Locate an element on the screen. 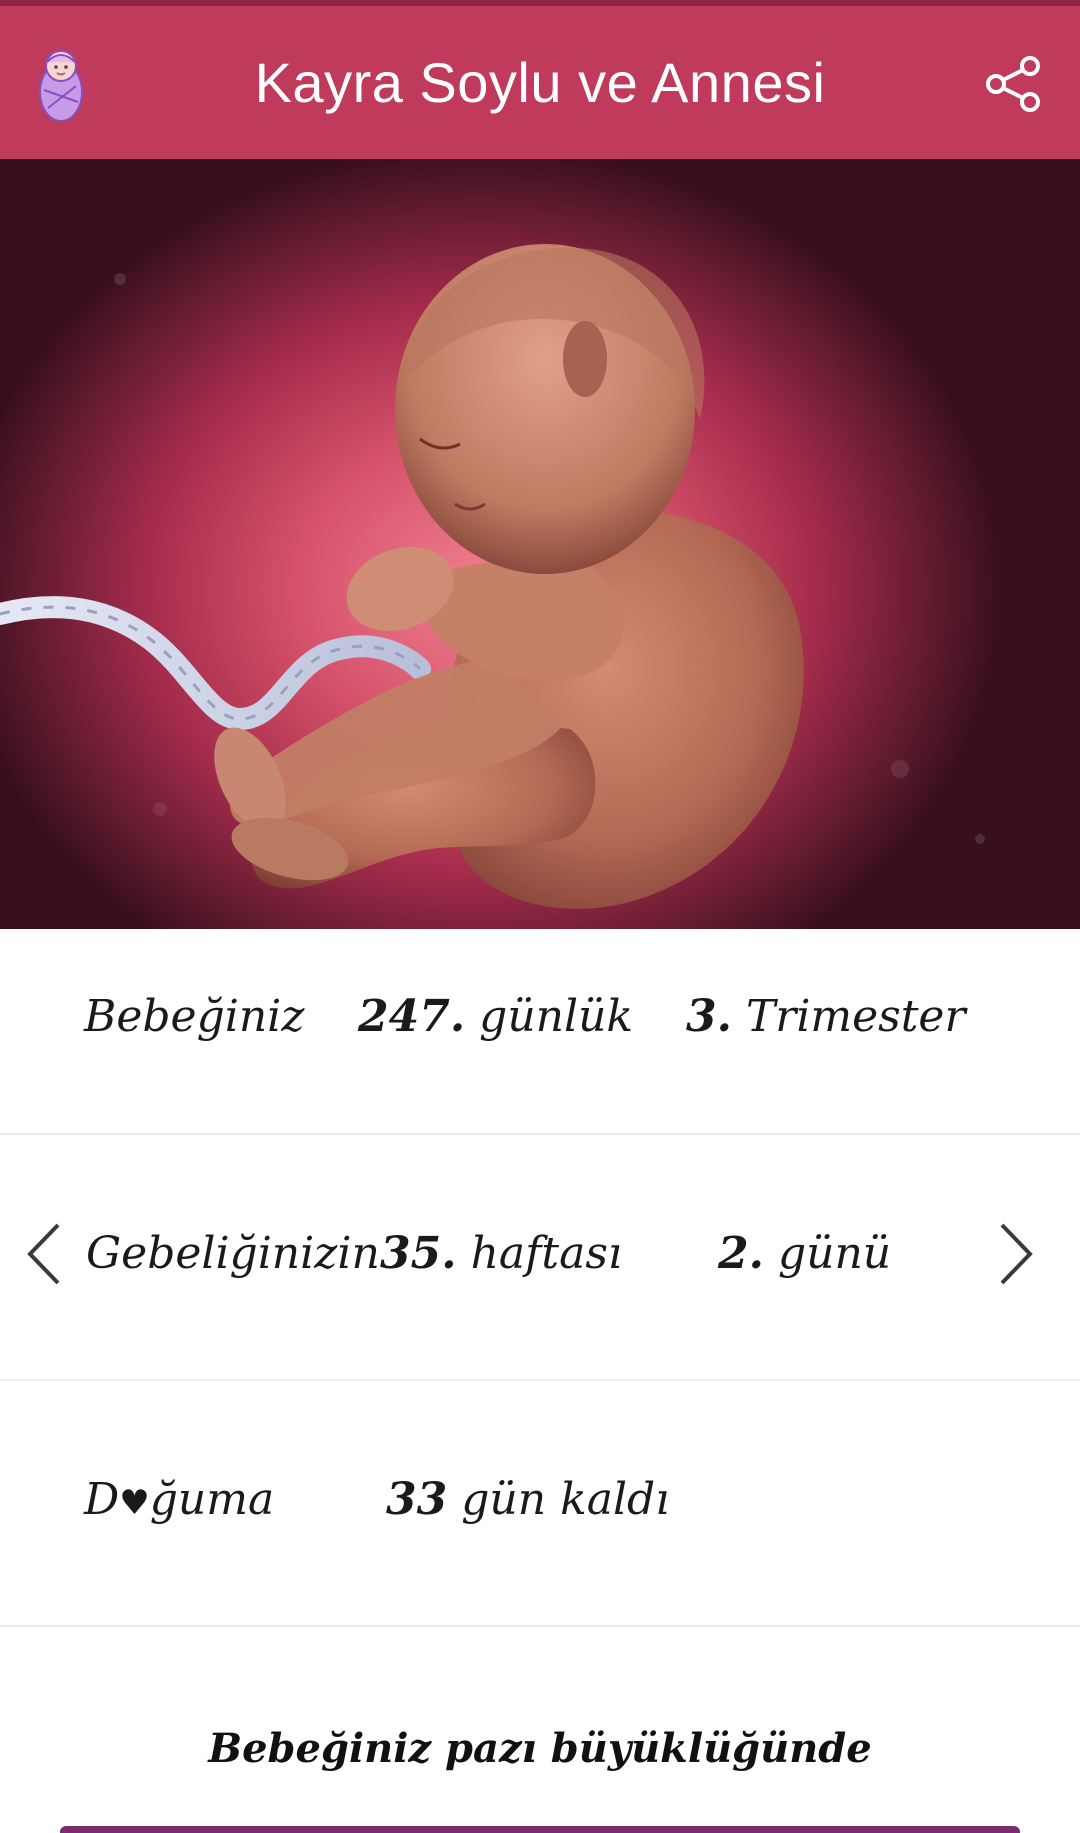 Image resolution: width=1080 pixels, height=1833 pixels. age-row: Bebeğiniz 247. günlük 3. Trimester is located at coordinates (540, 1032).